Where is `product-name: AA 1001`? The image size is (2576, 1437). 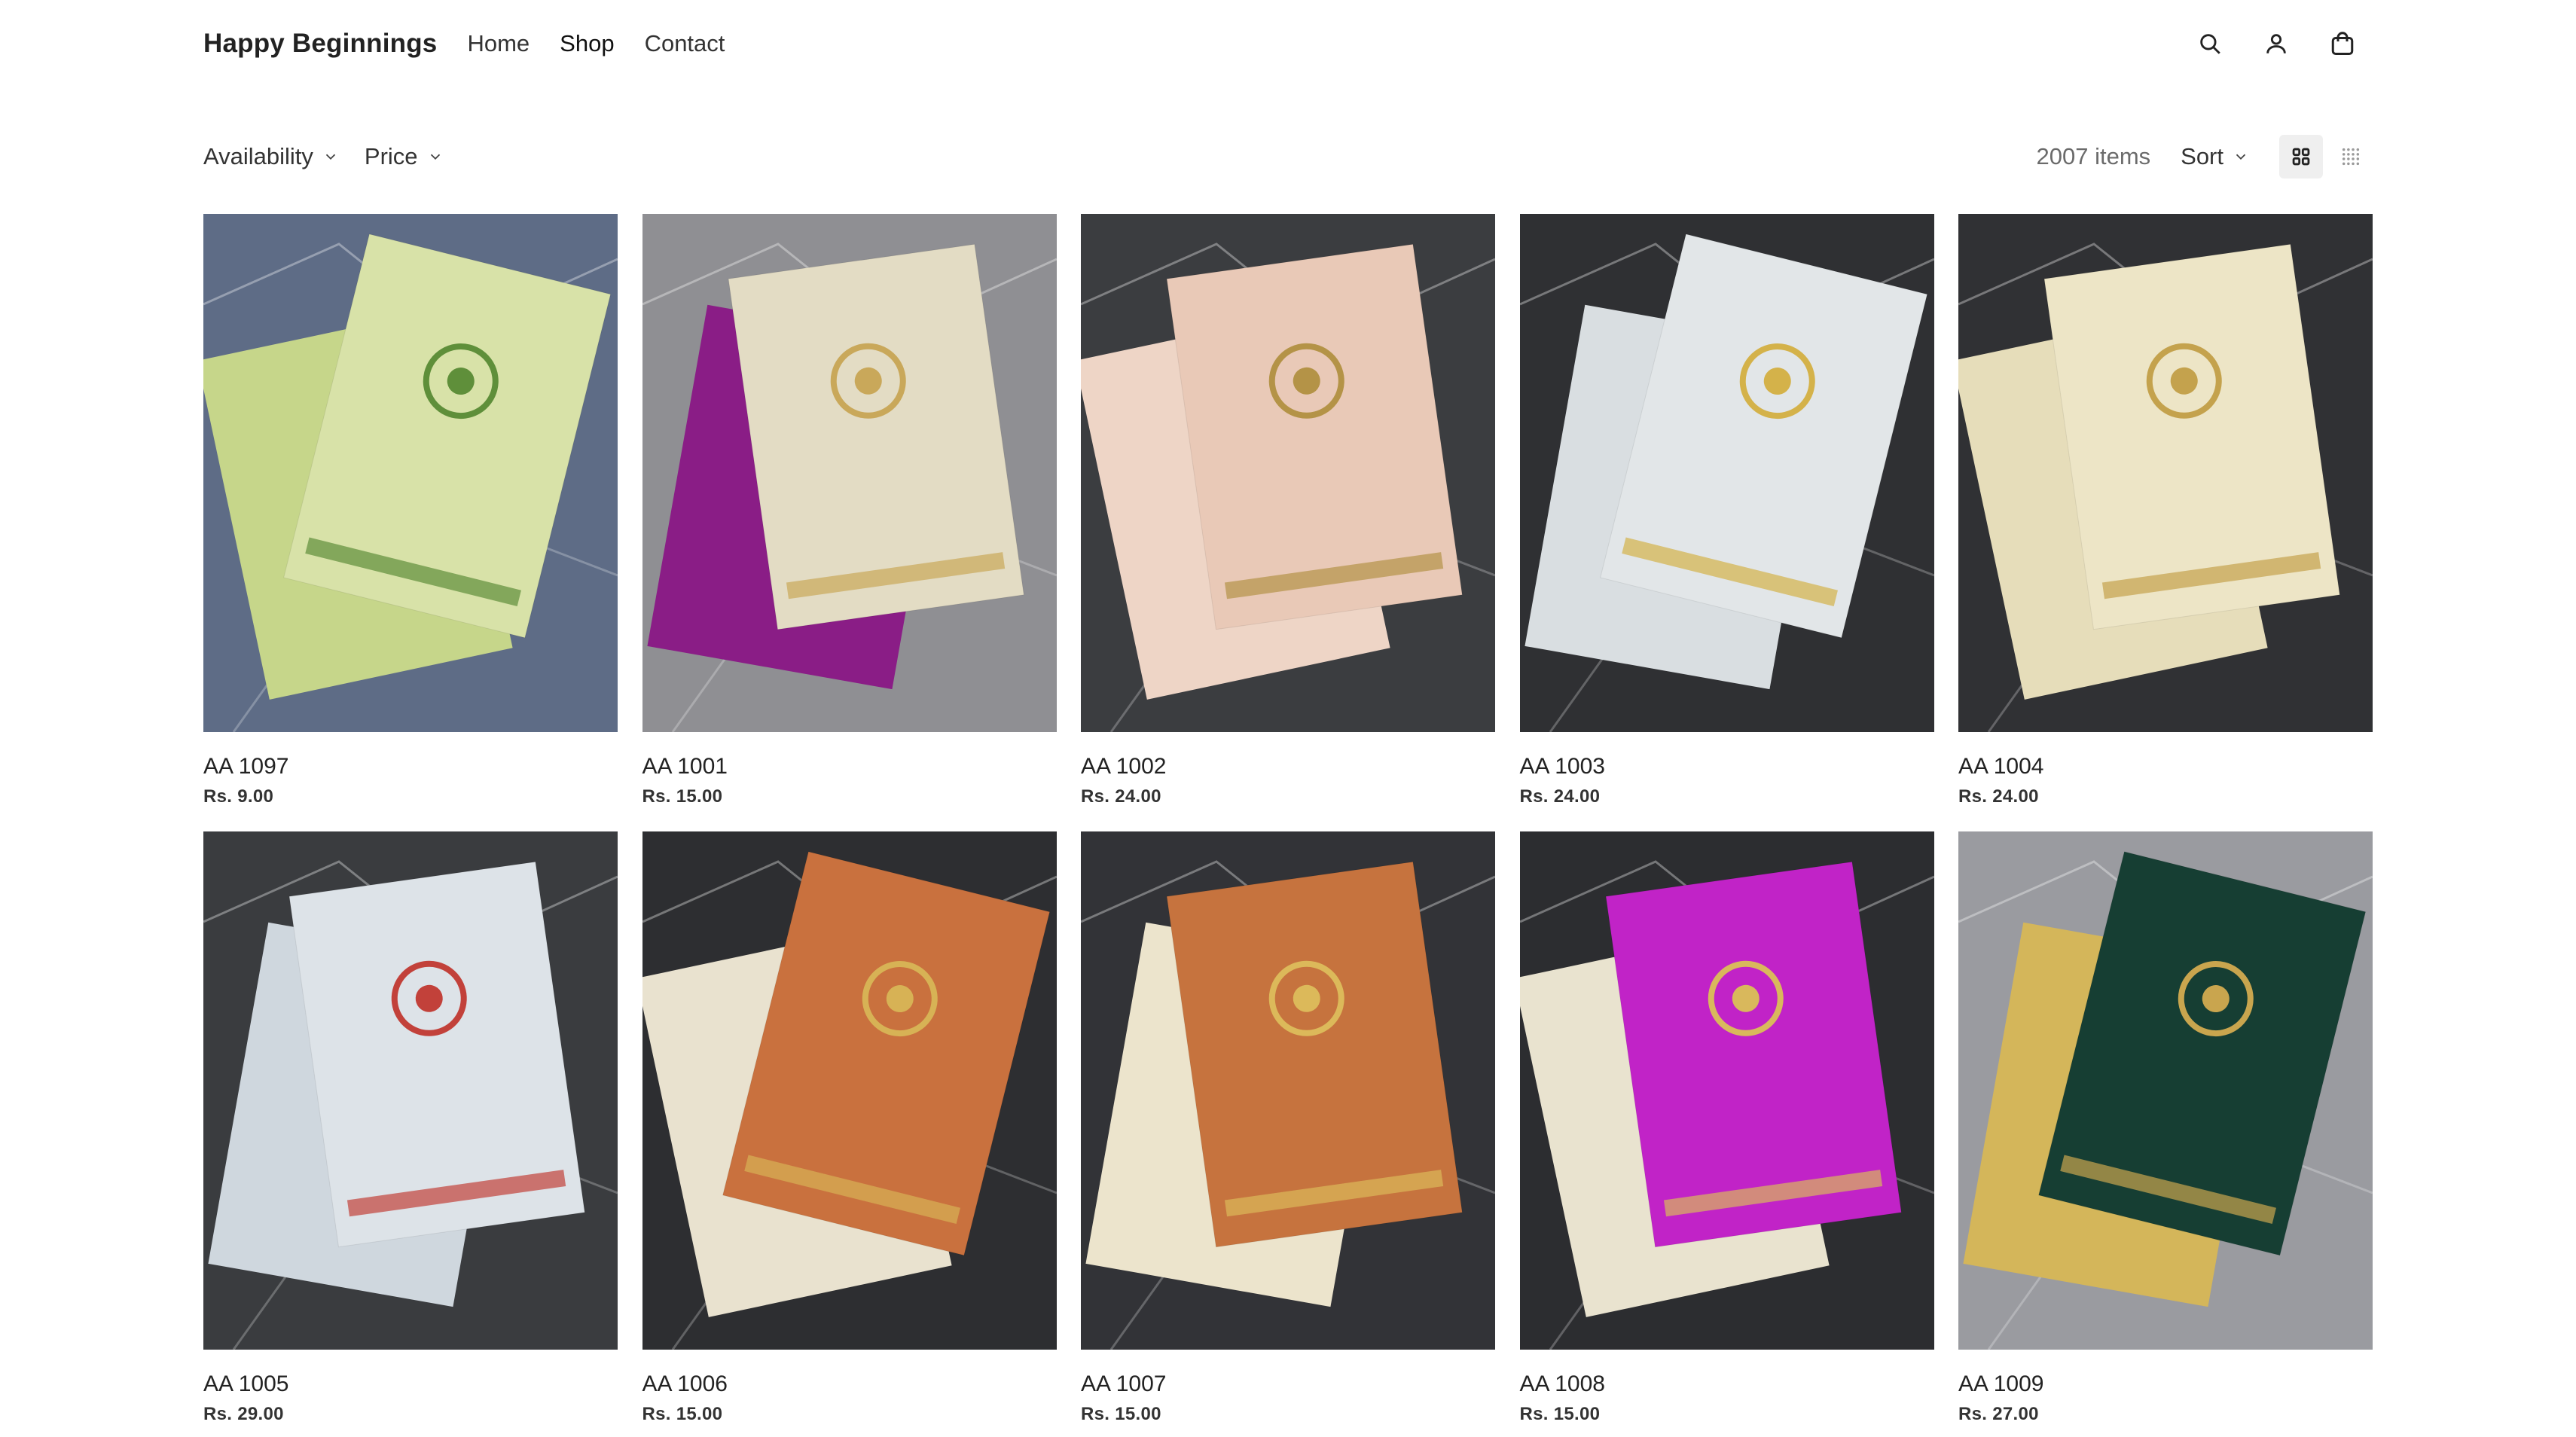
product-name: AA 1001 is located at coordinates (850, 766).